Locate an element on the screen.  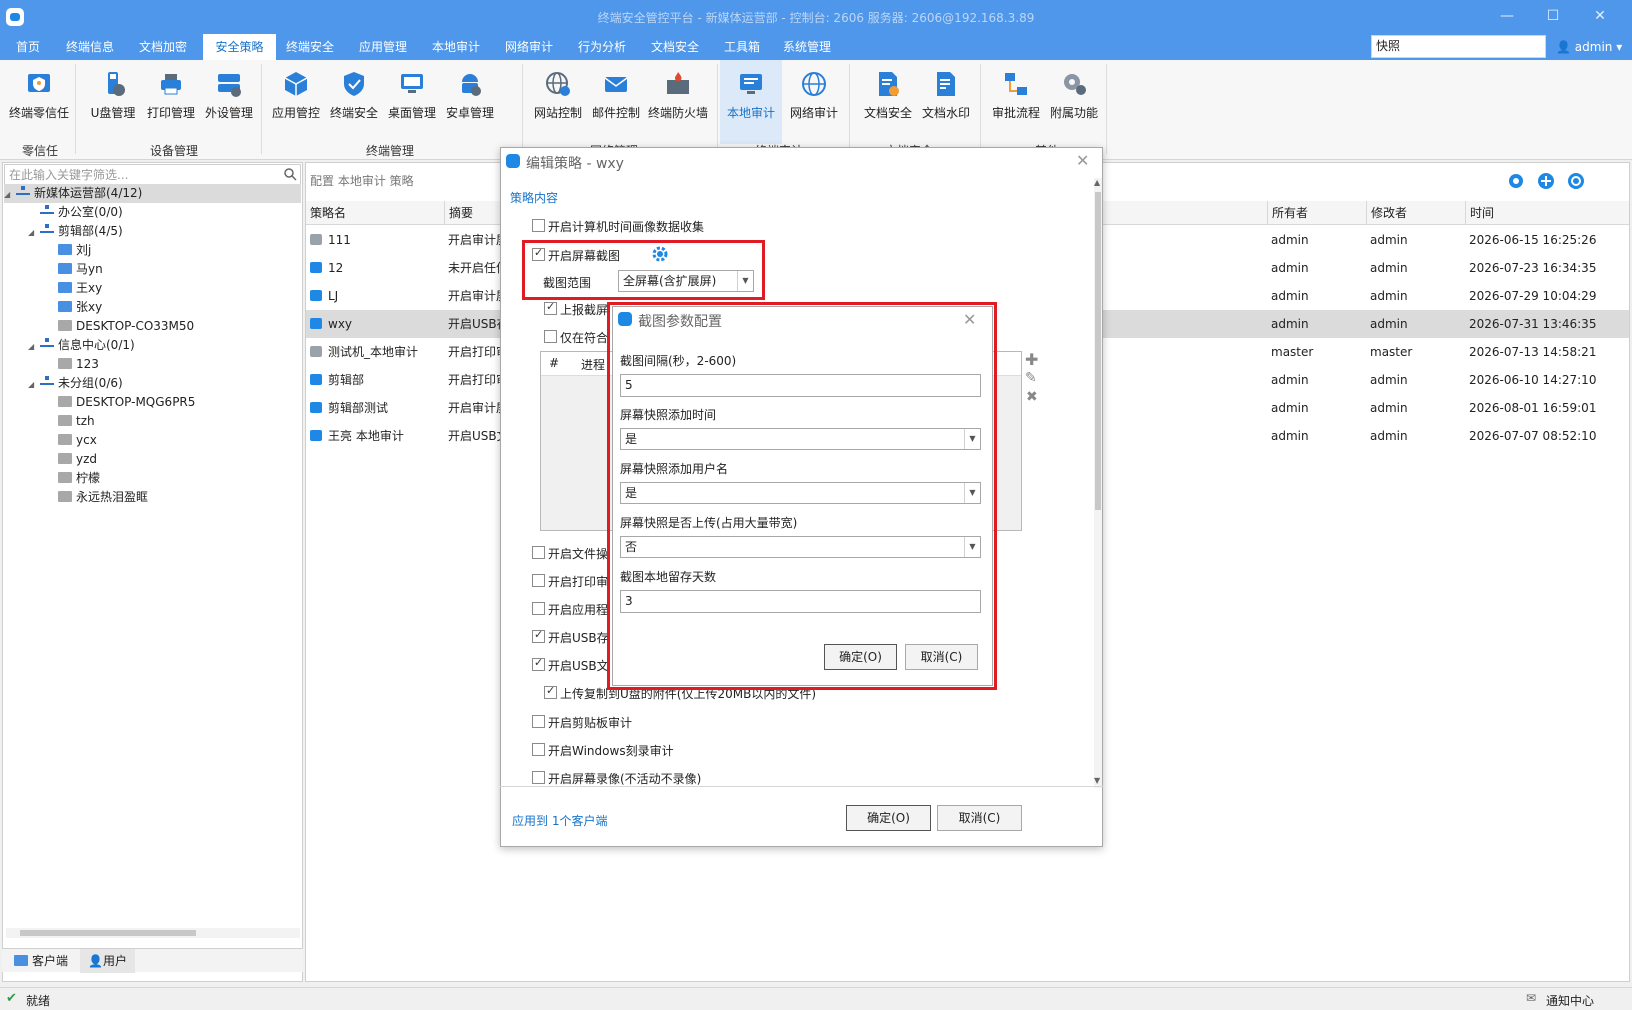
screenshot-settings-gear-icon is located at coordinates (660, 254).